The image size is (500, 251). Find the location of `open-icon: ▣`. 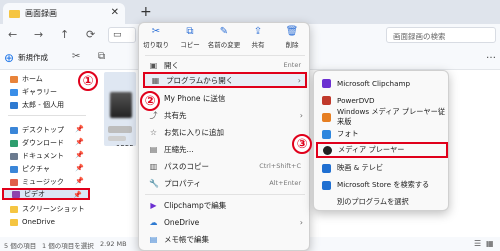

open-icon: ▣ is located at coordinates (153, 65).